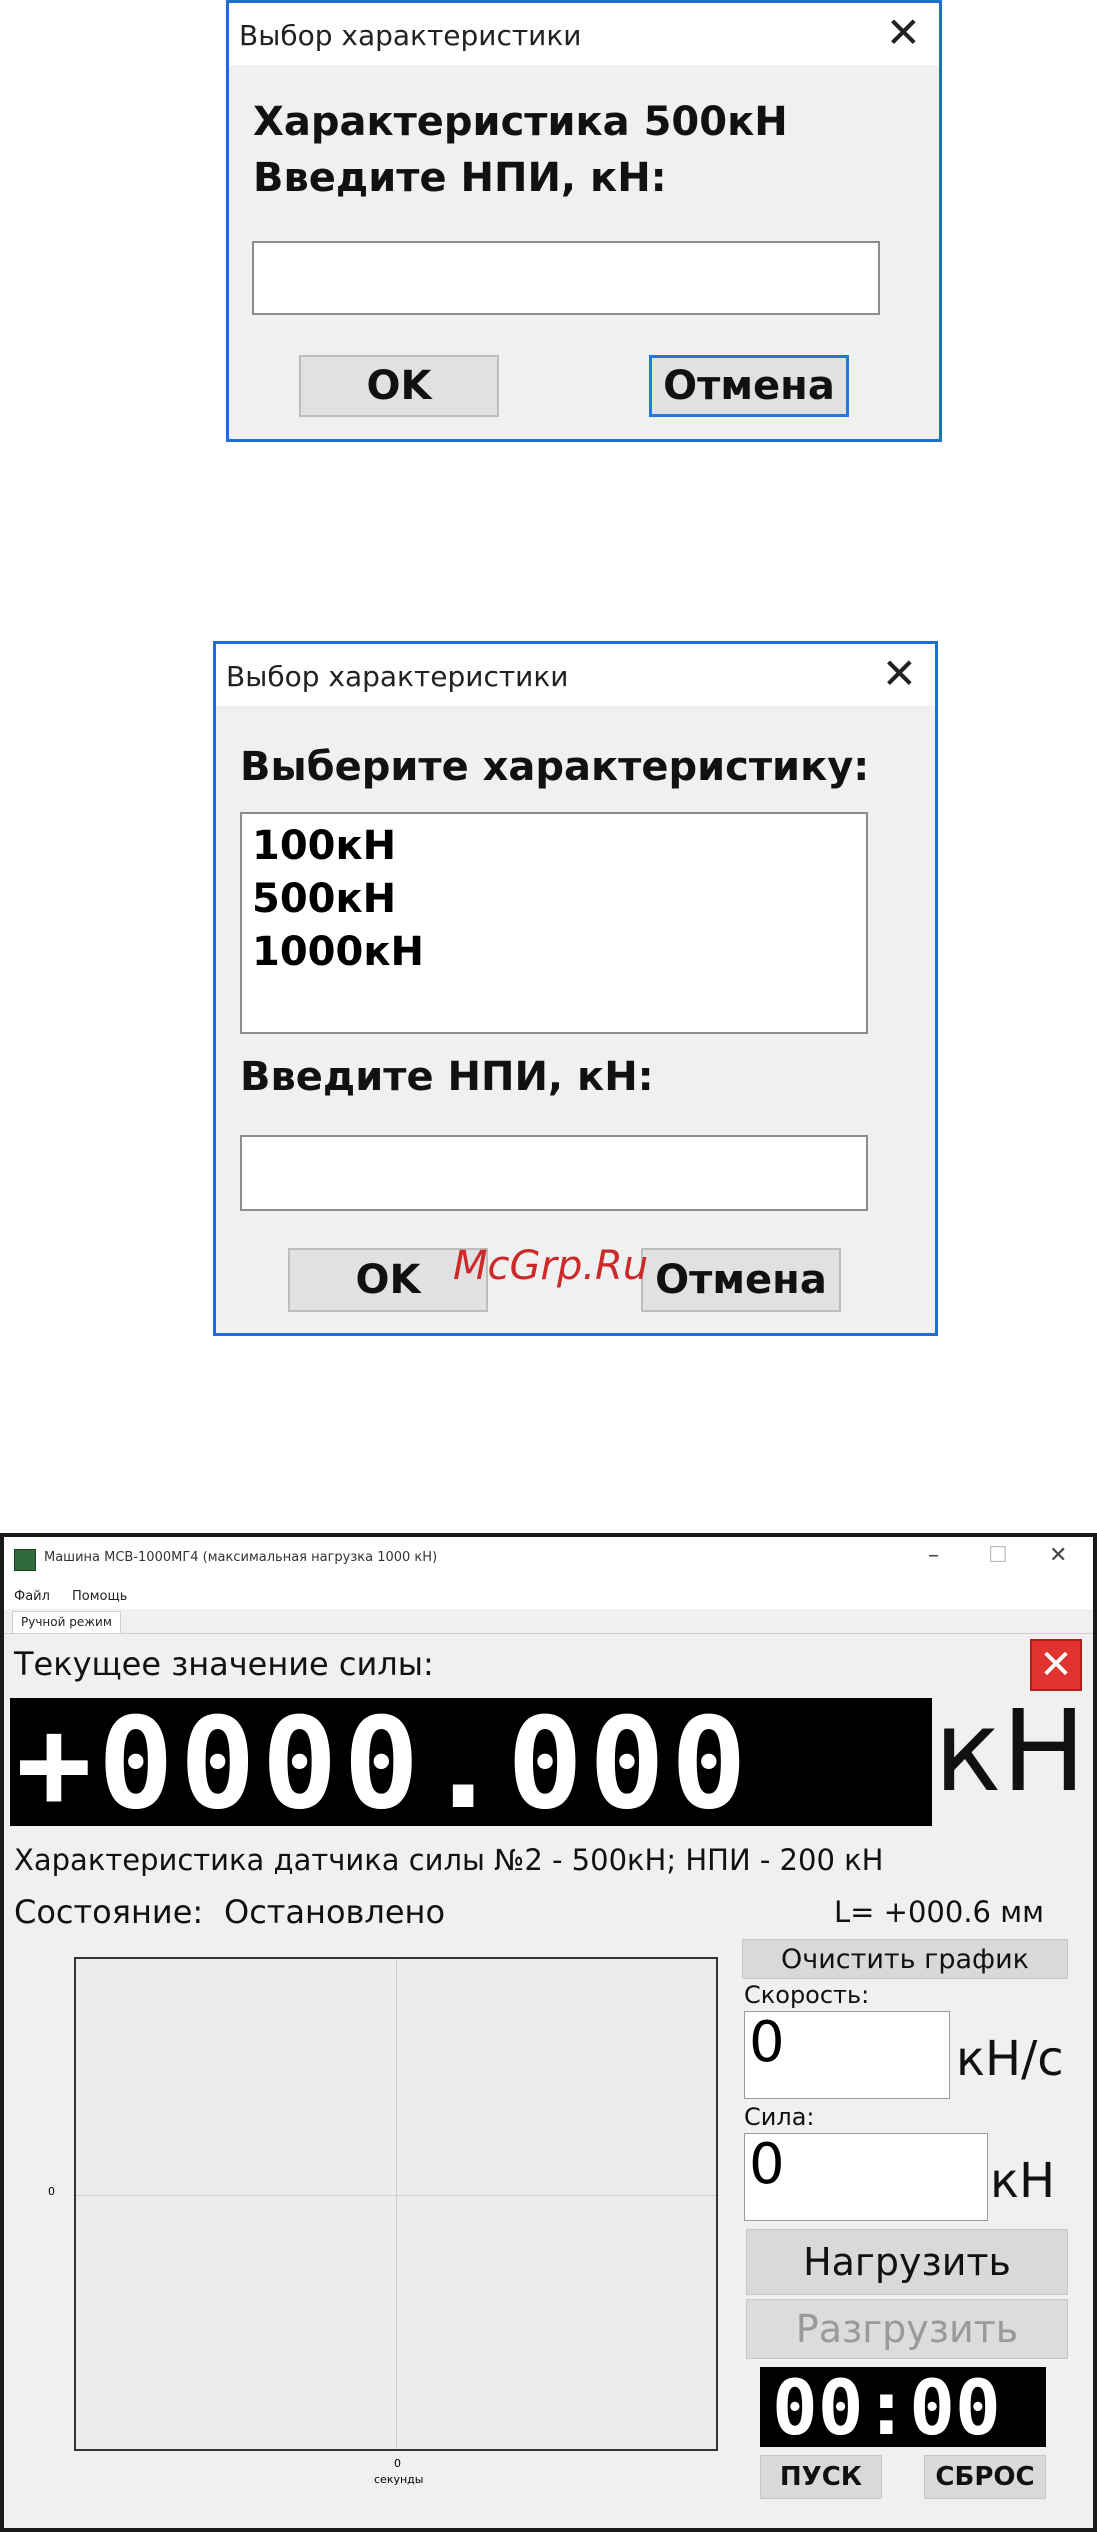 The image size is (1097, 2532). I want to click on force-label: Текущее значение силы:, so click(224, 1664).